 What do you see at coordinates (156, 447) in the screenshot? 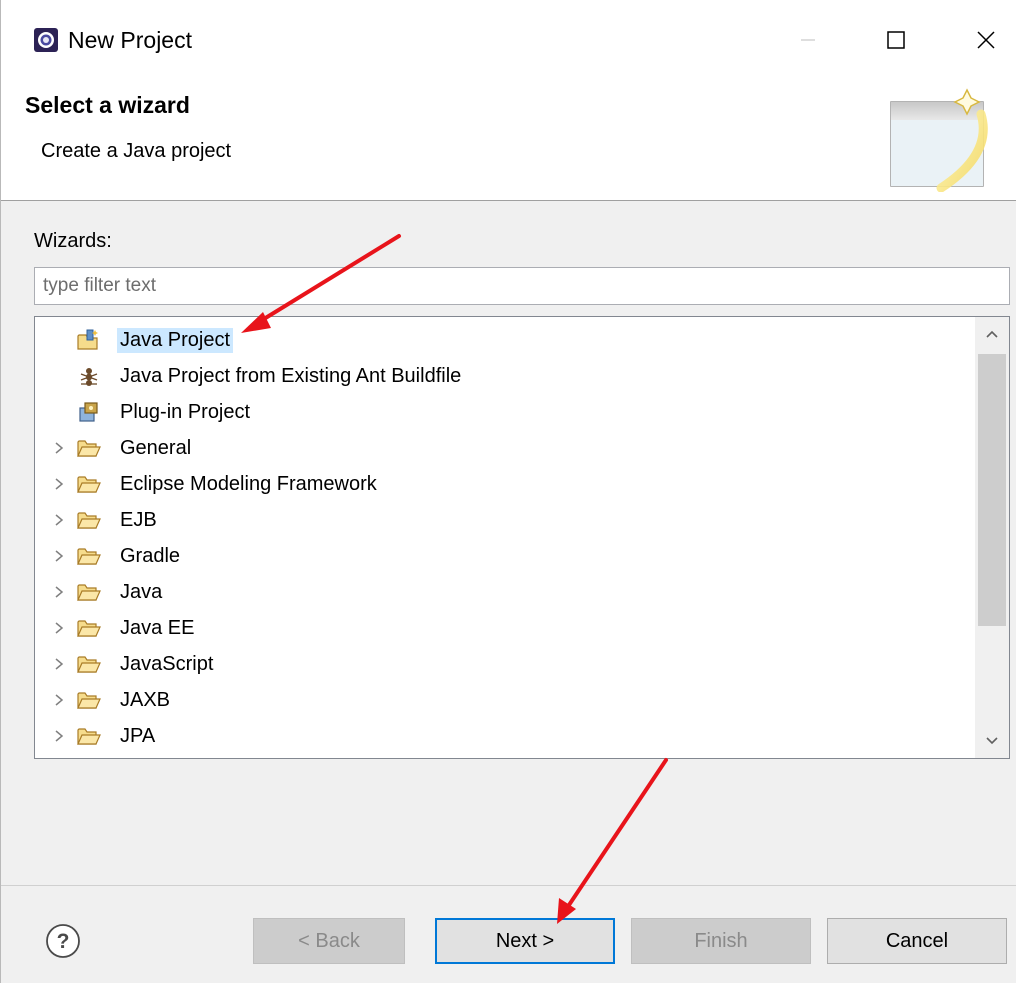
I see `tree-item-label: General` at bounding box center [156, 447].